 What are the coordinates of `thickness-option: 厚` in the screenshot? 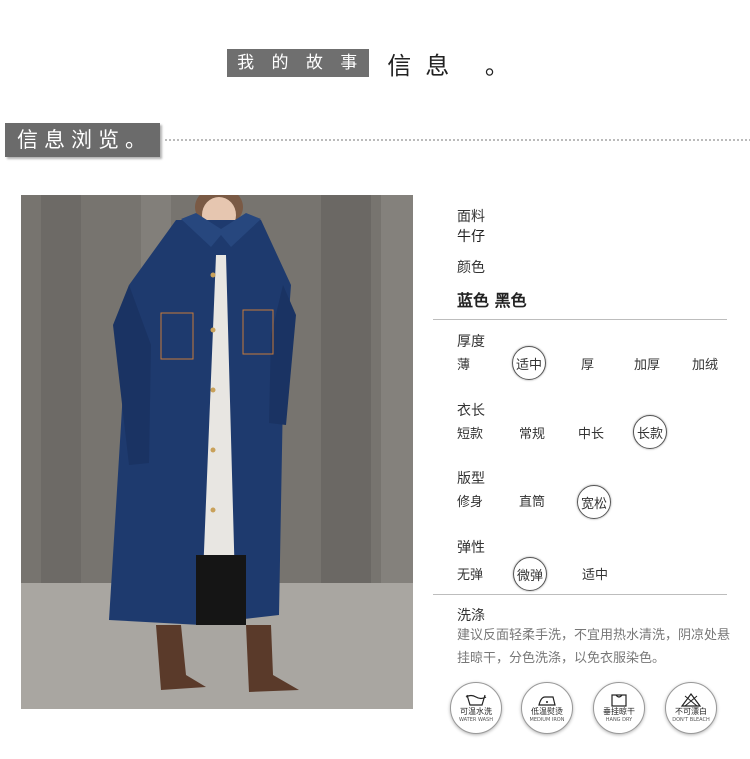 It's located at (587, 363).